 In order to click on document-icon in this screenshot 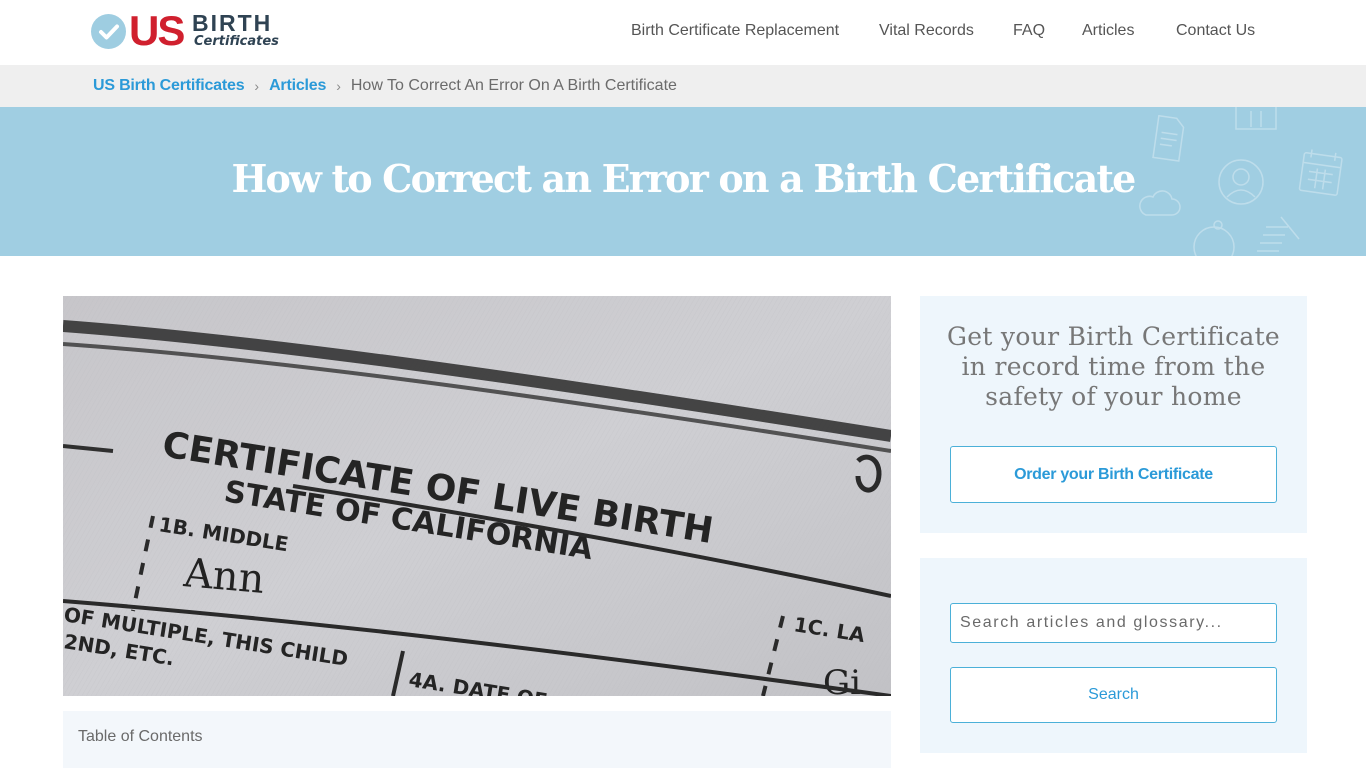, I will do `click(1168, 138)`.